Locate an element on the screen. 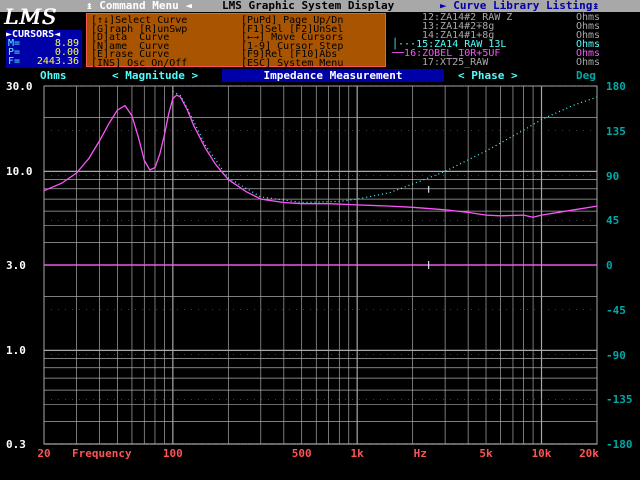 This screenshot has width=640, height=480. y2-tick-label: -135 is located at coordinates (619, 400).